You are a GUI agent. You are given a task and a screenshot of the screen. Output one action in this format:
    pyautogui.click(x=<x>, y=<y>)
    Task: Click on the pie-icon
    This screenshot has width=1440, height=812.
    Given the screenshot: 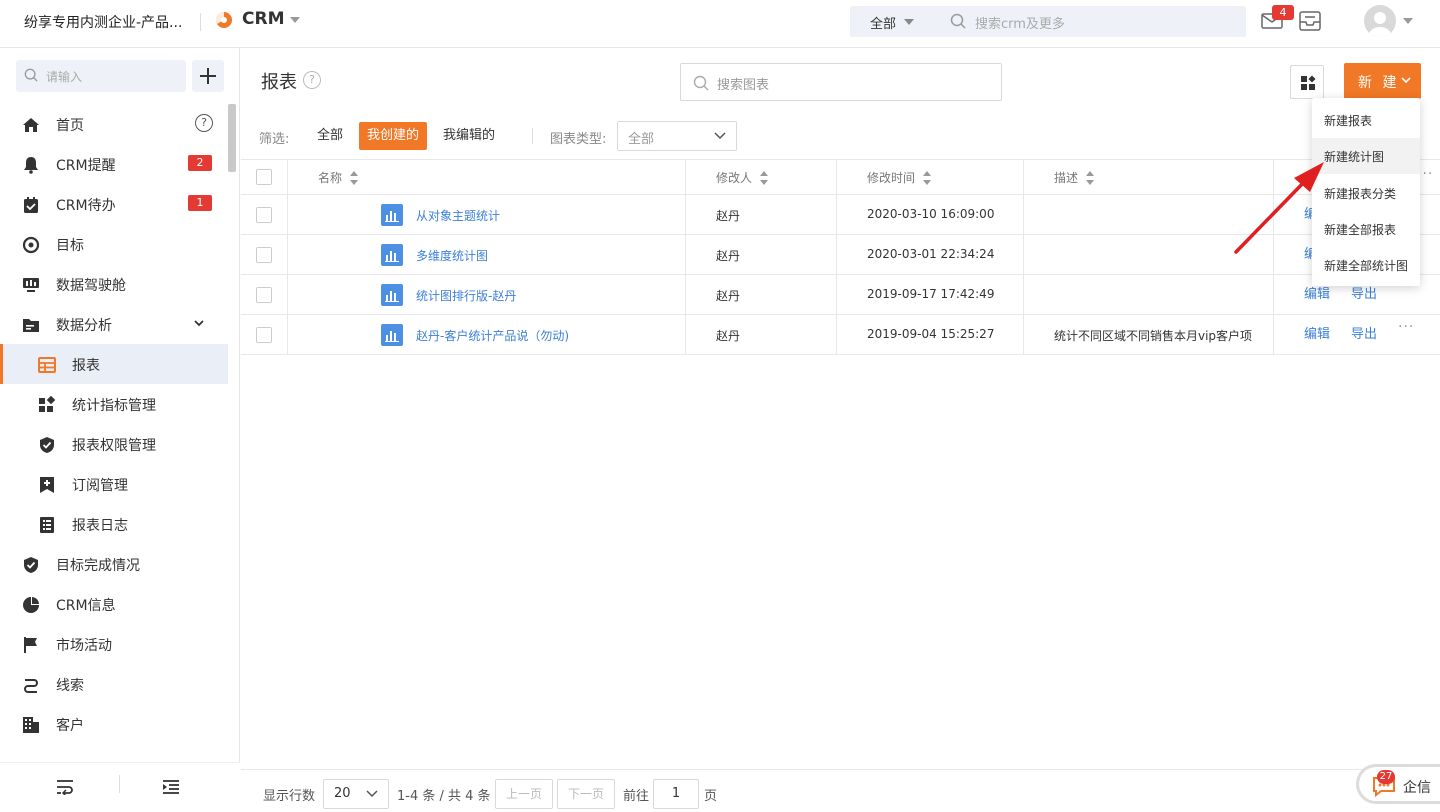 What is the action you would take?
    pyautogui.click(x=31, y=605)
    